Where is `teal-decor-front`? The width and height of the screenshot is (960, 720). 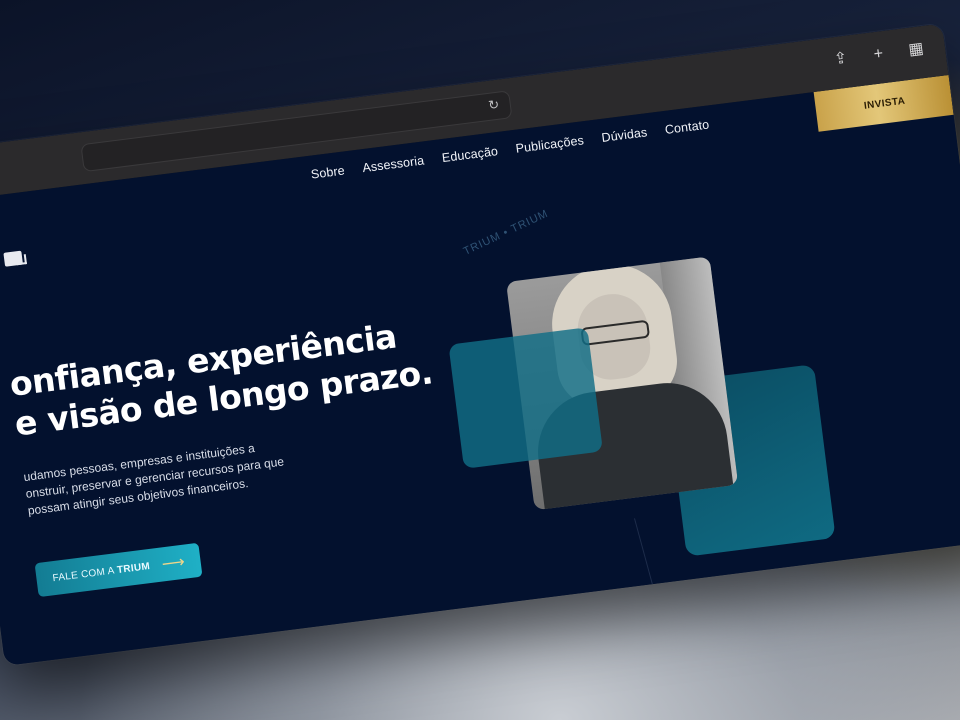 teal-decor-front is located at coordinates (525, 398).